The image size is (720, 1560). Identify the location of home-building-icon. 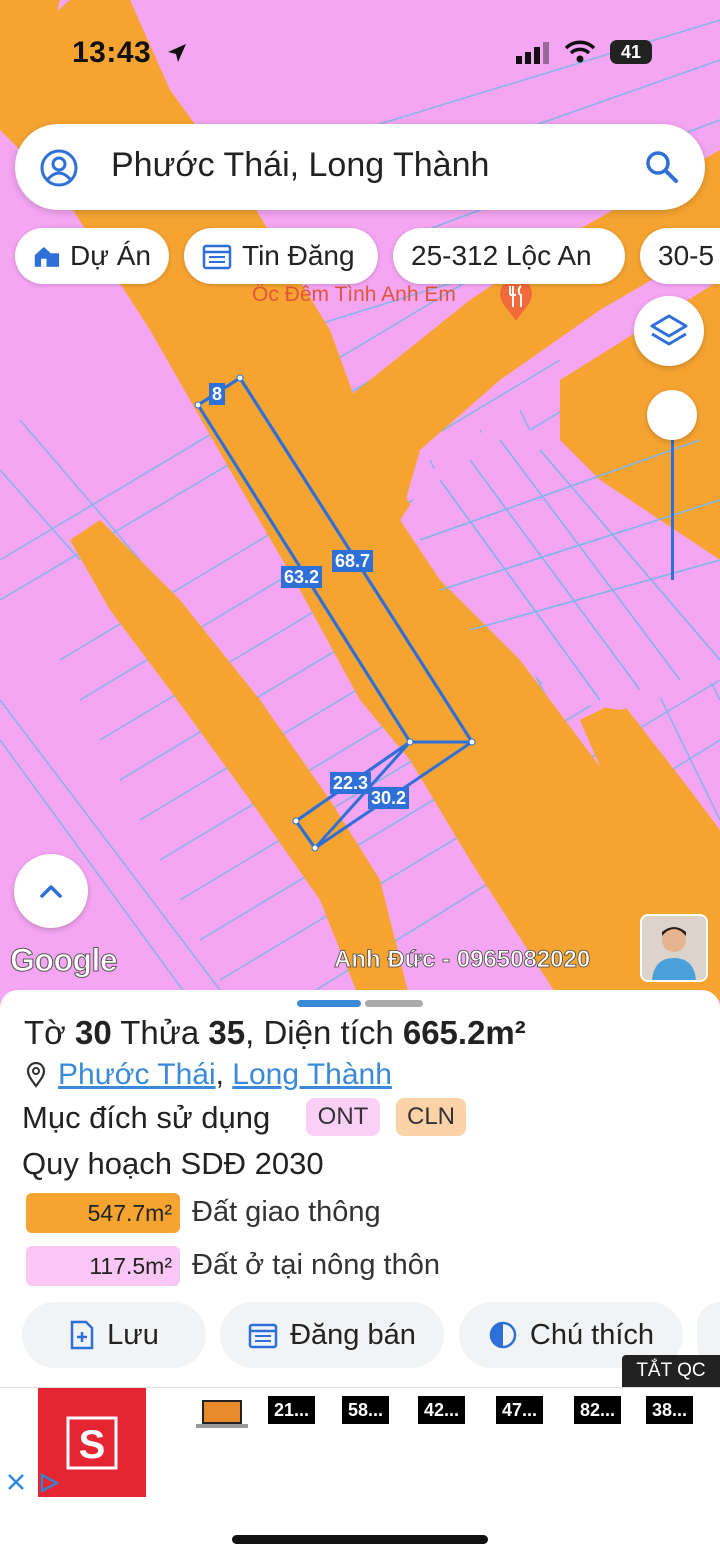
(47, 257).